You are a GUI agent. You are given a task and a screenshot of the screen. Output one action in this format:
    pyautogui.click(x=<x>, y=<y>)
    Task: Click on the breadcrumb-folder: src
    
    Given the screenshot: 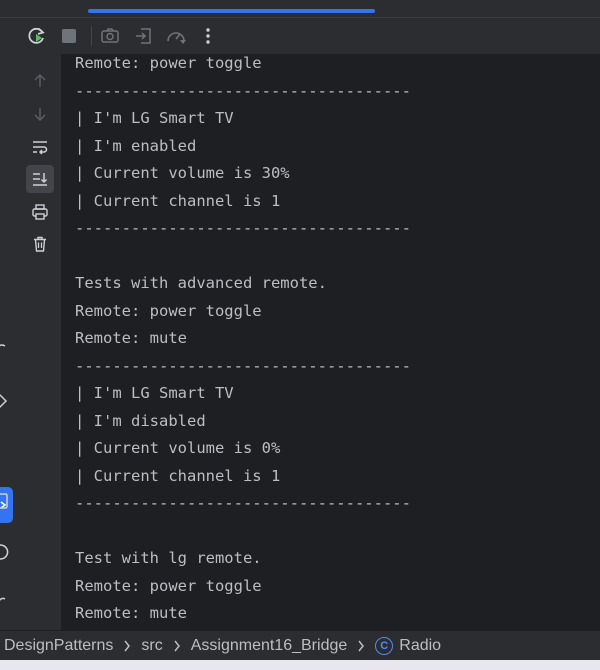 What is the action you would take?
    pyautogui.click(x=151, y=646)
    